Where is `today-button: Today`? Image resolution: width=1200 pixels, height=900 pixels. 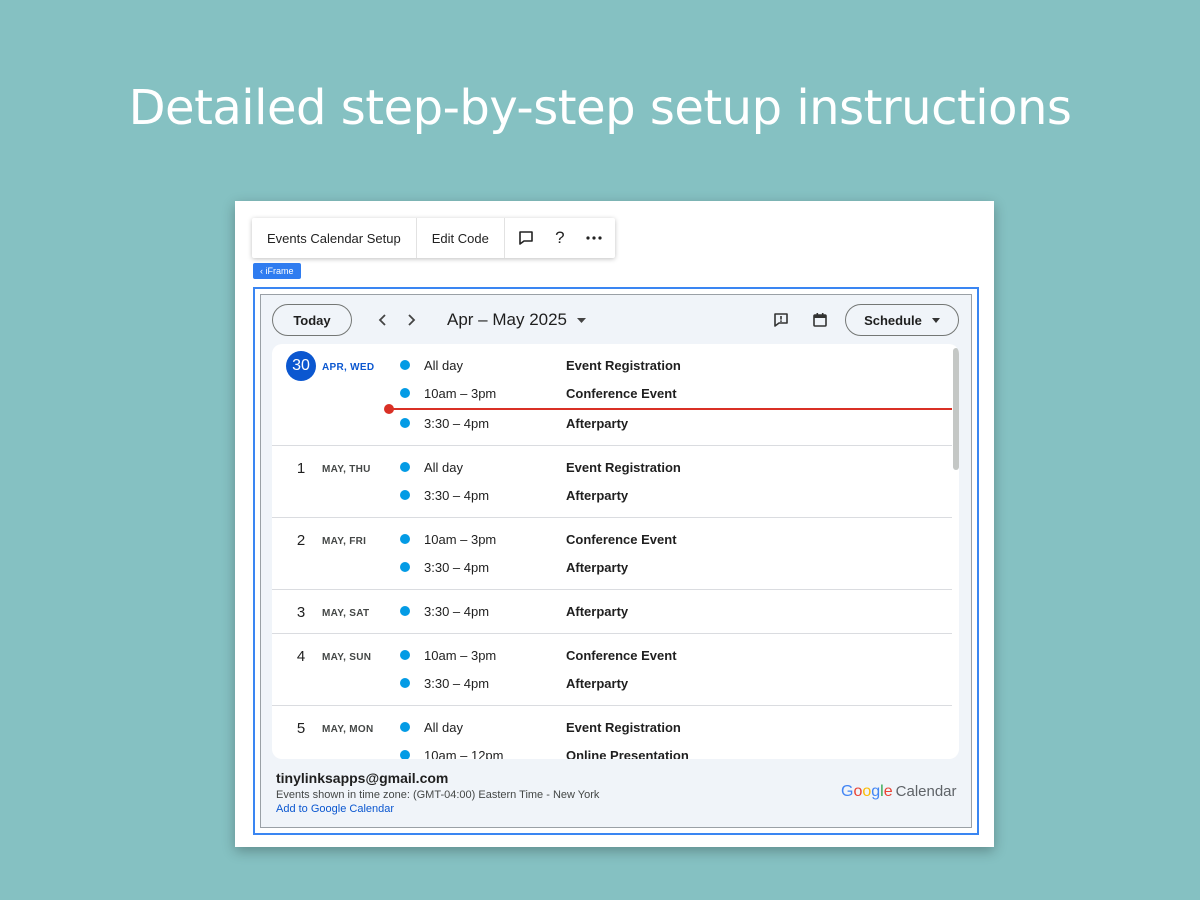 today-button: Today is located at coordinates (312, 320).